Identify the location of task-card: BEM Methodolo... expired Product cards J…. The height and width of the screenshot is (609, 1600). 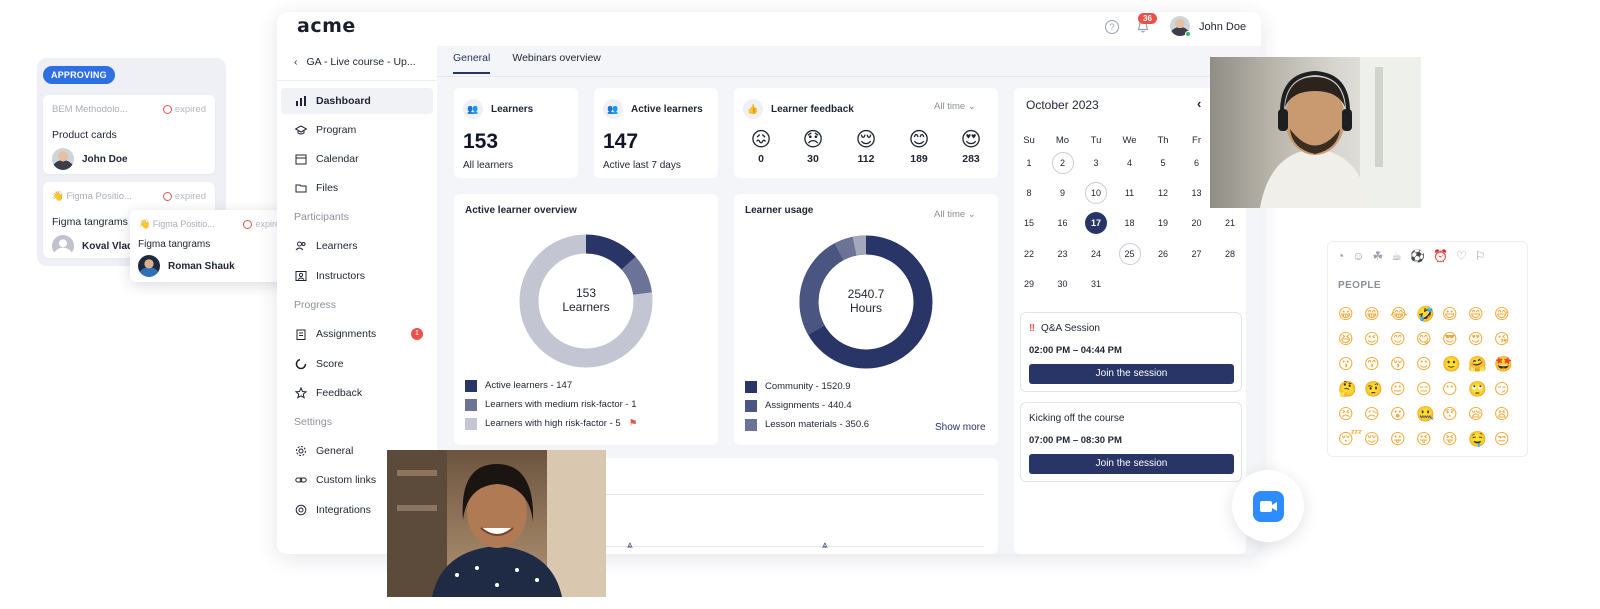
(129, 134).